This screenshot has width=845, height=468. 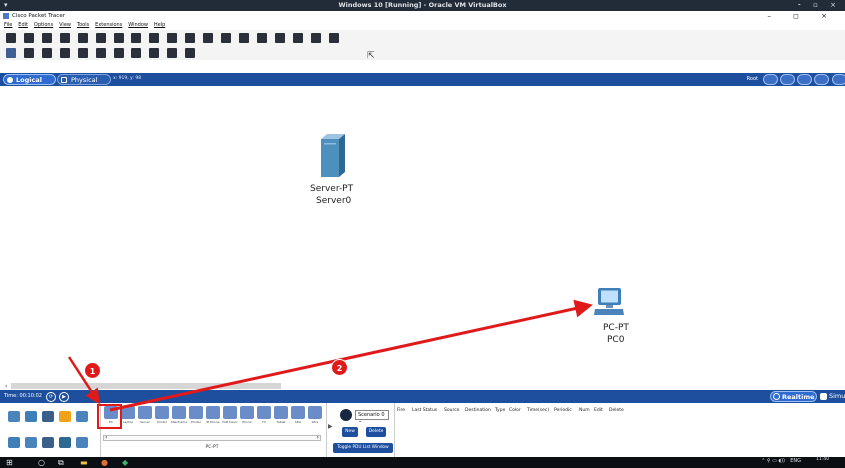 I want to click on language-indicator: ENG, so click(x=795, y=461).